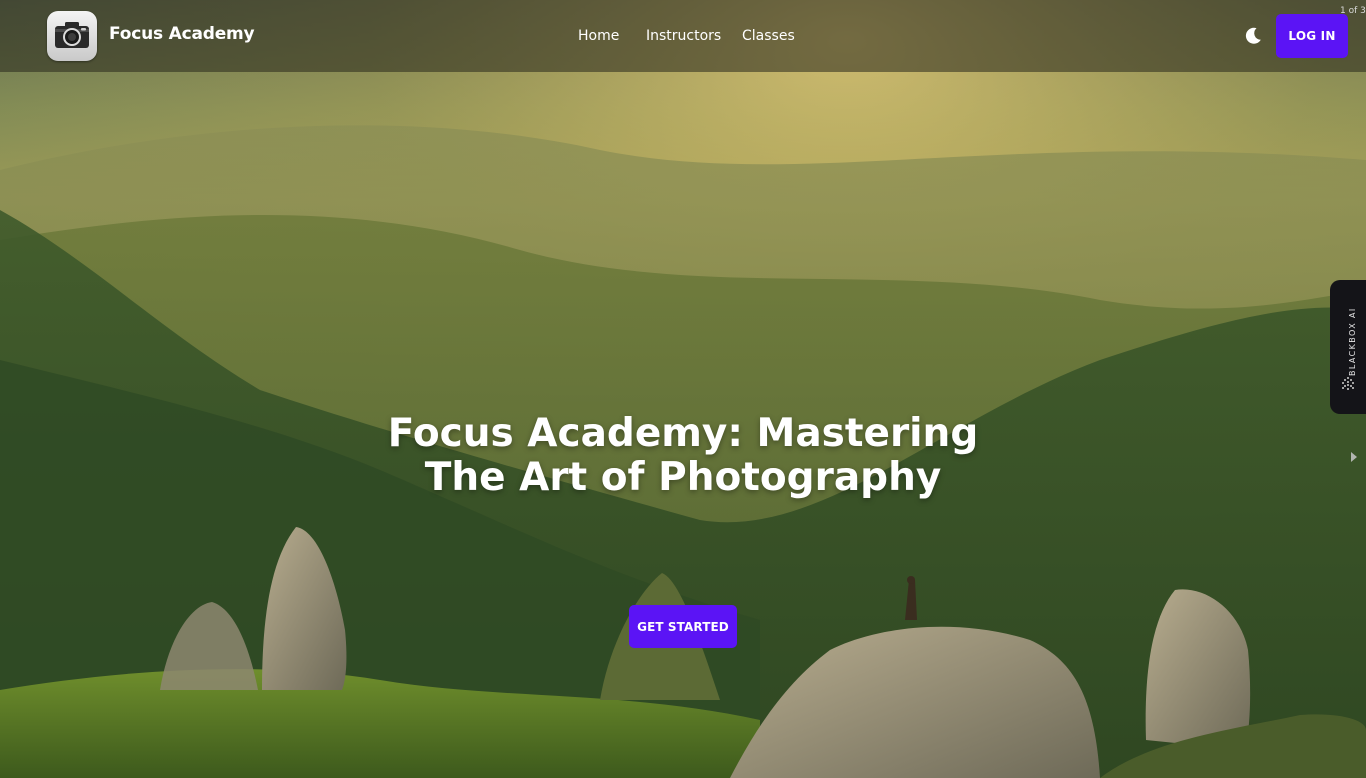  Describe the element at coordinates (1353, 11) in the screenshot. I see `page-counter: 1 of 3` at that location.